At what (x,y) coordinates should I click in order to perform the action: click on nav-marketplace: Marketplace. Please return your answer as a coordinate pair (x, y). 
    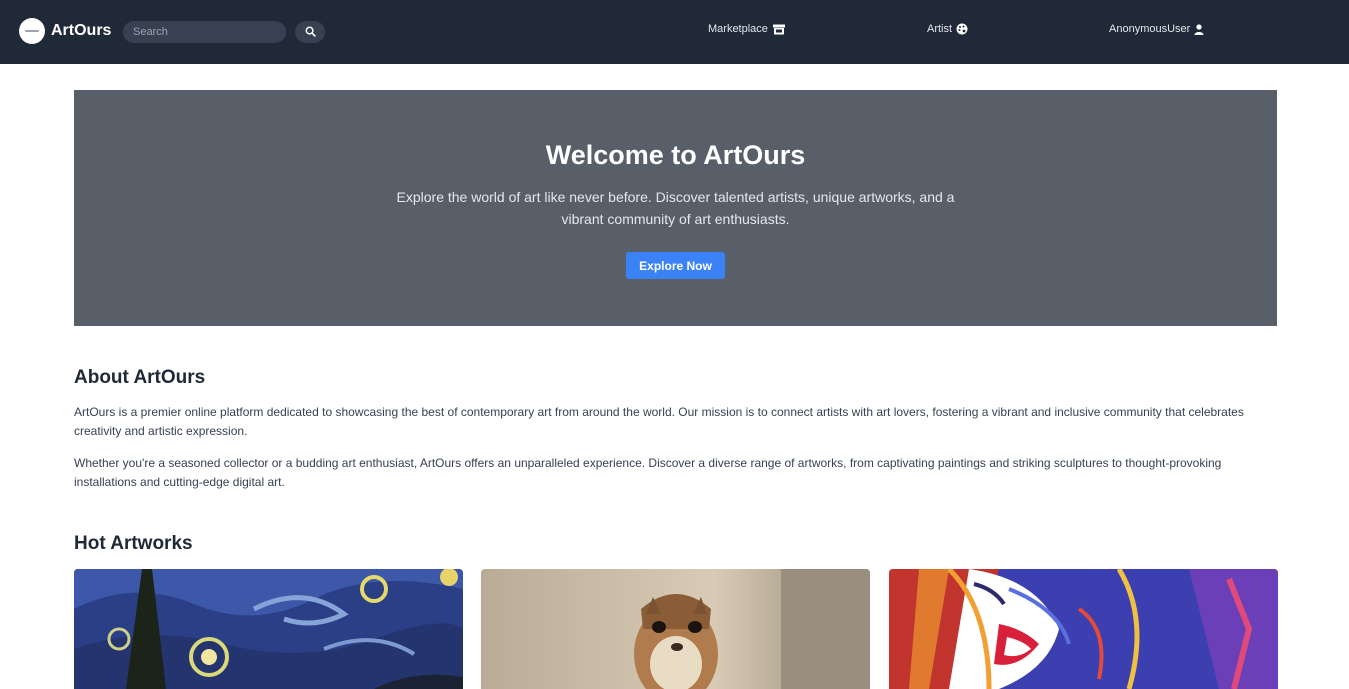
    Looking at the image, I should click on (747, 29).